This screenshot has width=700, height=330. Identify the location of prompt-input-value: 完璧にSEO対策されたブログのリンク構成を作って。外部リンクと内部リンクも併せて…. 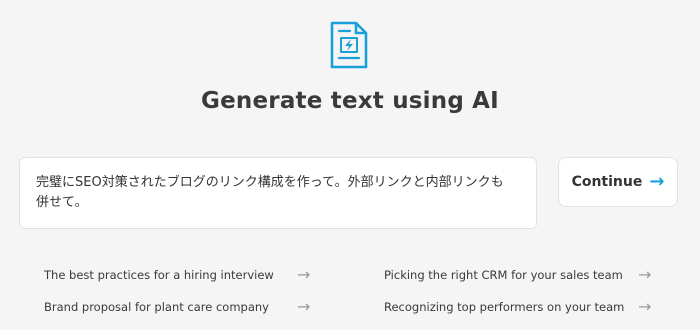
(270, 192).